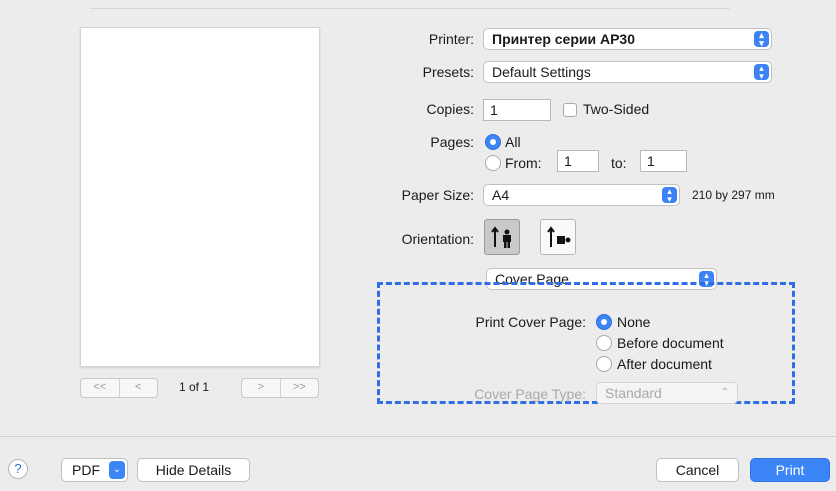 This screenshot has width=836, height=491. What do you see at coordinates (117, 470) in the screenshot?
I see `chevron-down-icon: ⌄` at bounding box center [117, 470].